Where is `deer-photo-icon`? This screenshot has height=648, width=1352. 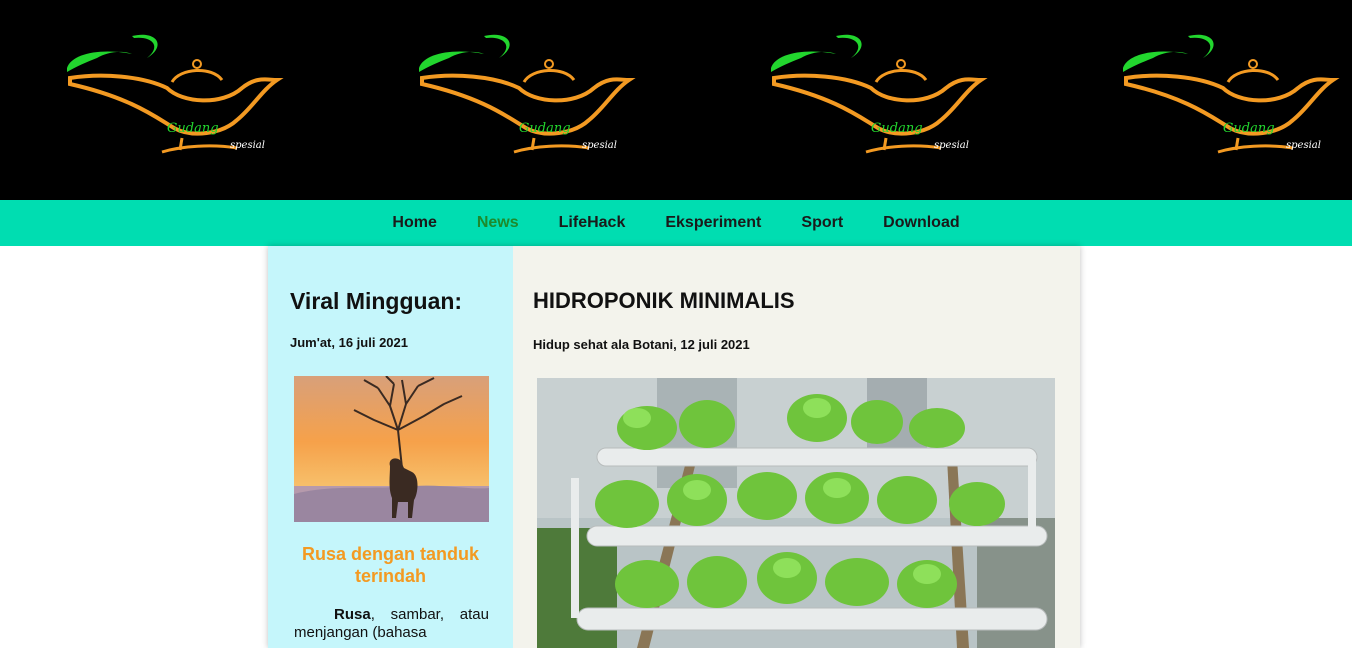 deer-photo-icon is located at coordinates (391, 449).